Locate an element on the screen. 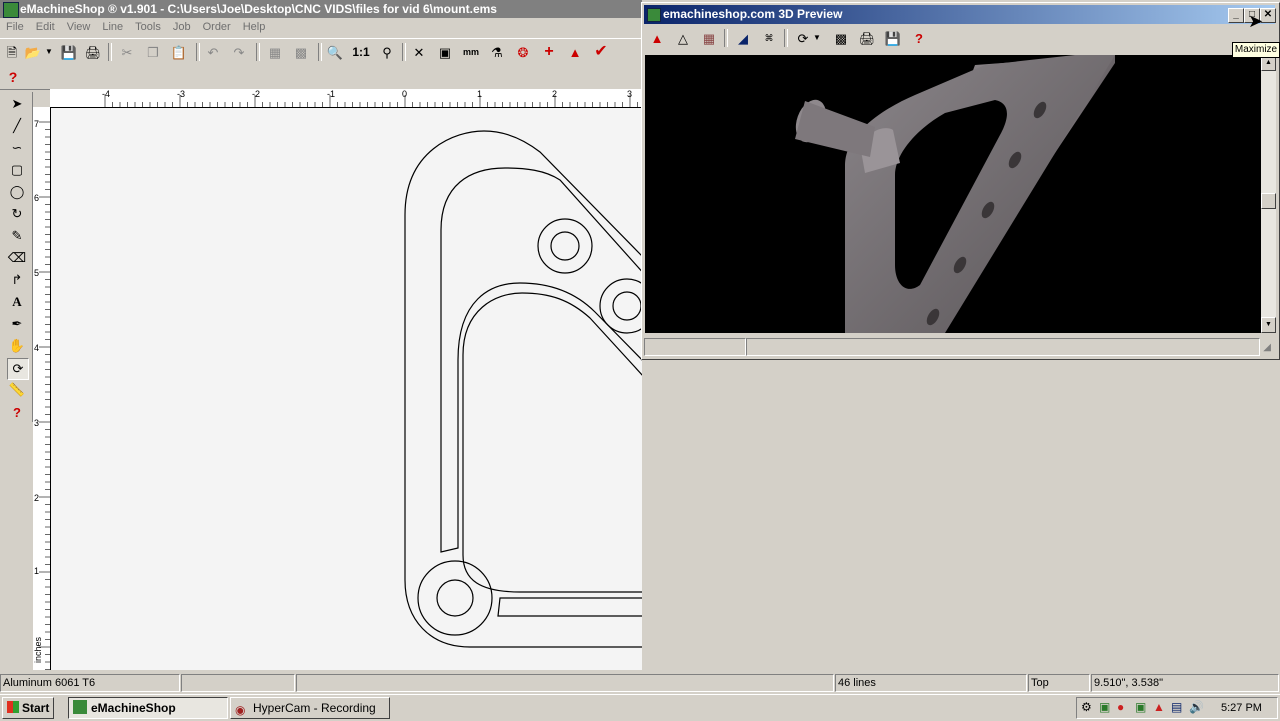  menu-line: Line is located at coordinates (112, 27).